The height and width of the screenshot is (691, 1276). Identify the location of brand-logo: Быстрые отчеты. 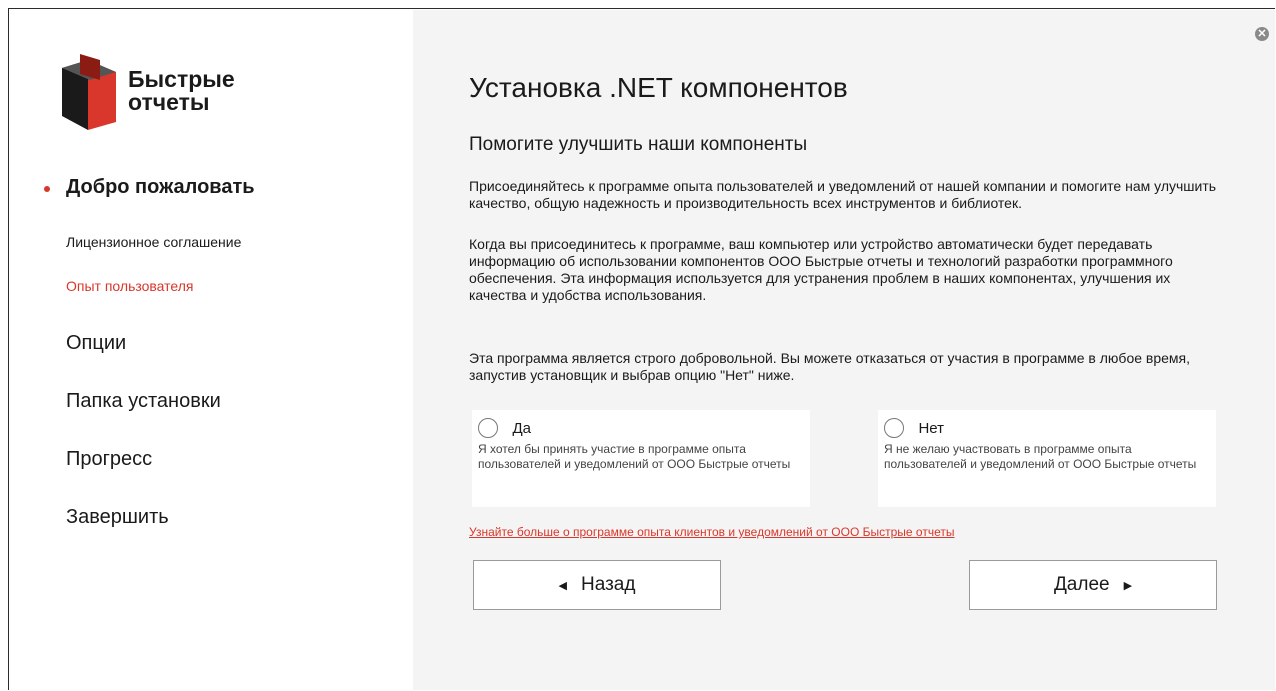
(188, 92).